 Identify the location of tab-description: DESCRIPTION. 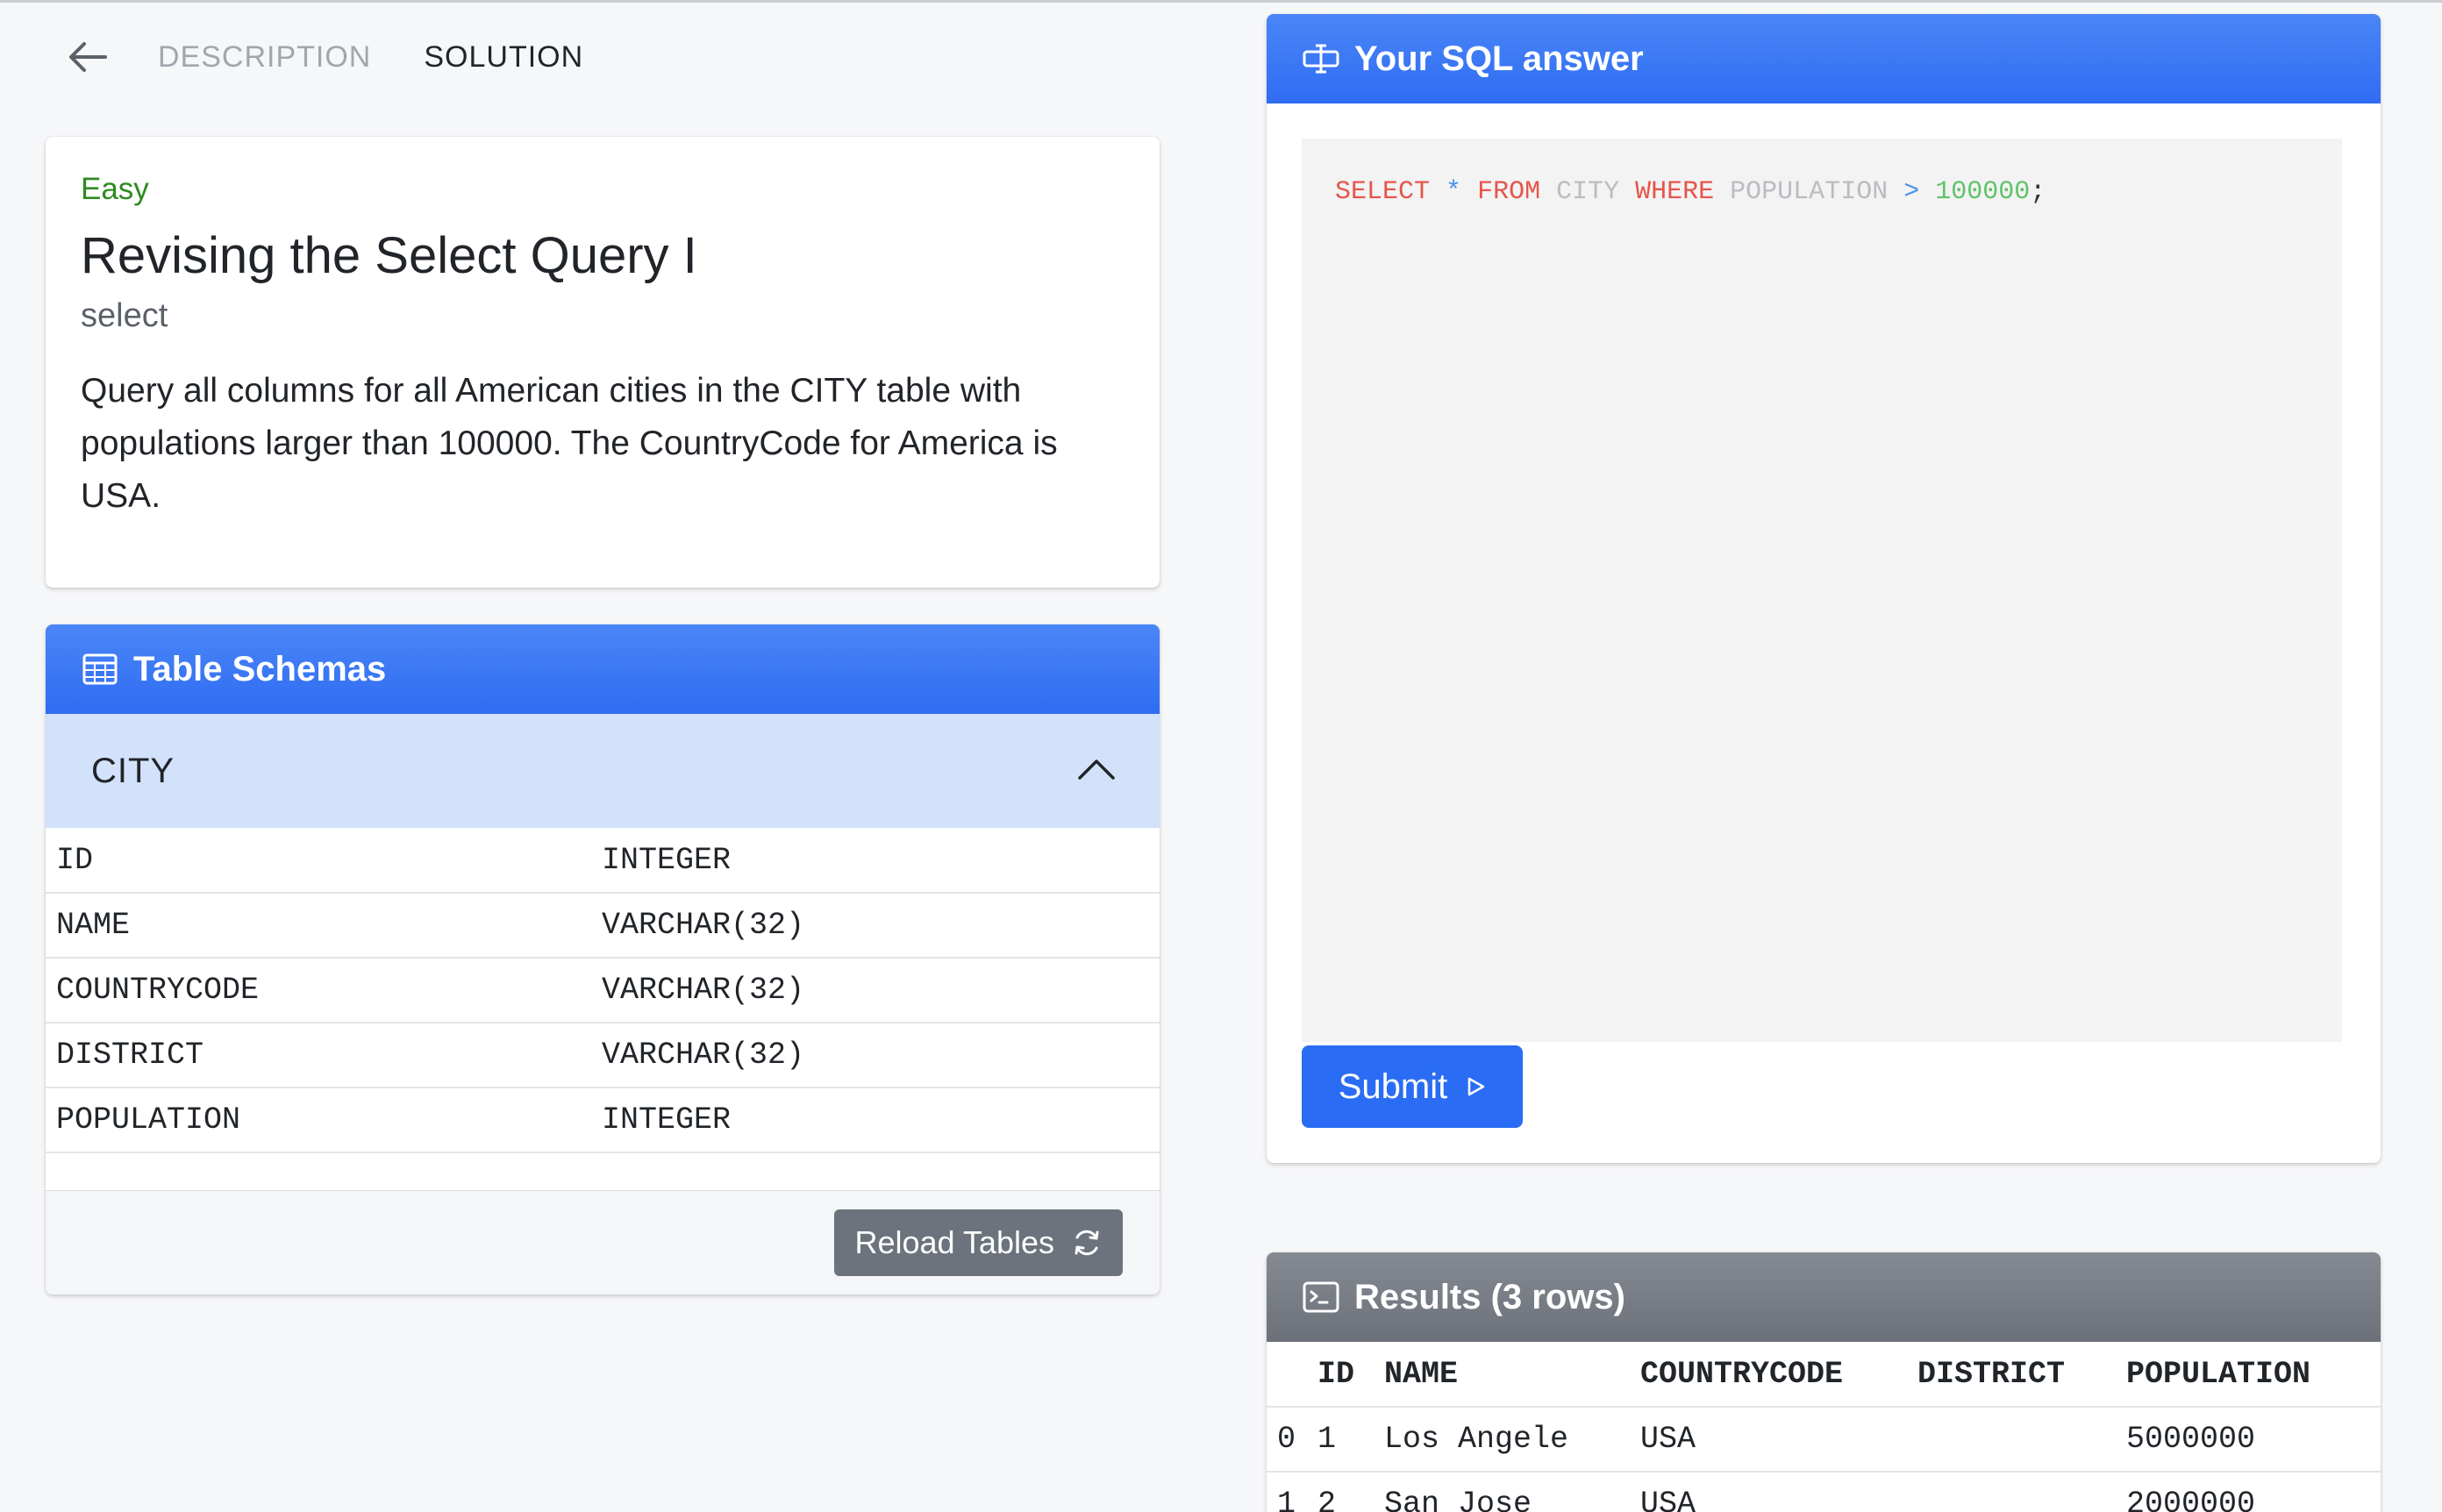
(265, 58).